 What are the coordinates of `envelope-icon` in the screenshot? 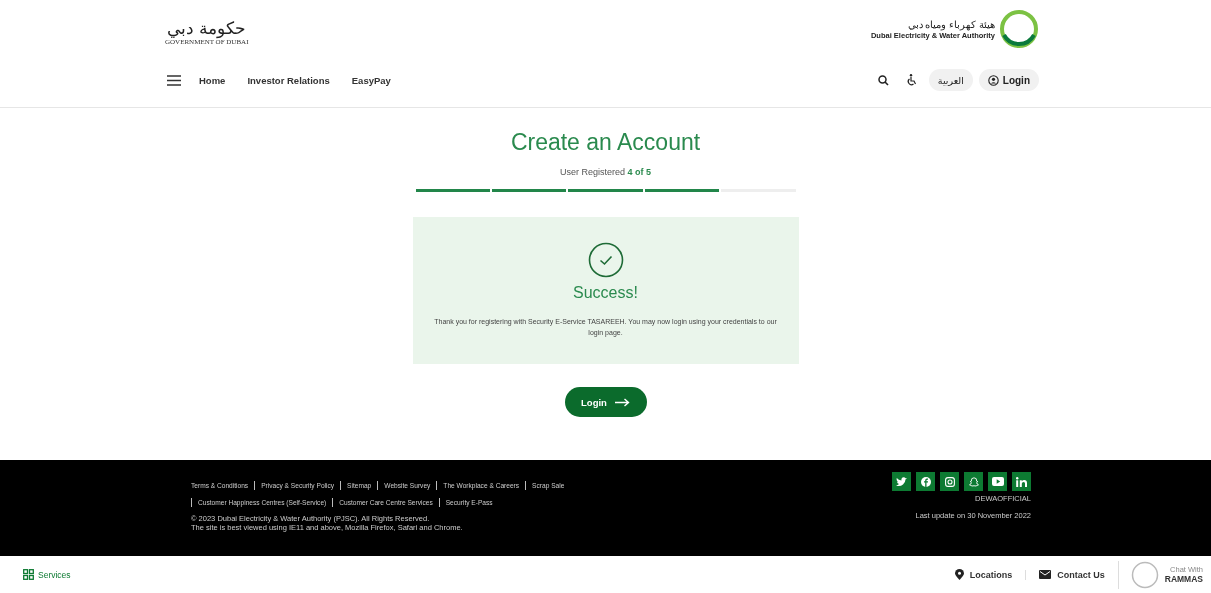 It's located at (1045, 574).